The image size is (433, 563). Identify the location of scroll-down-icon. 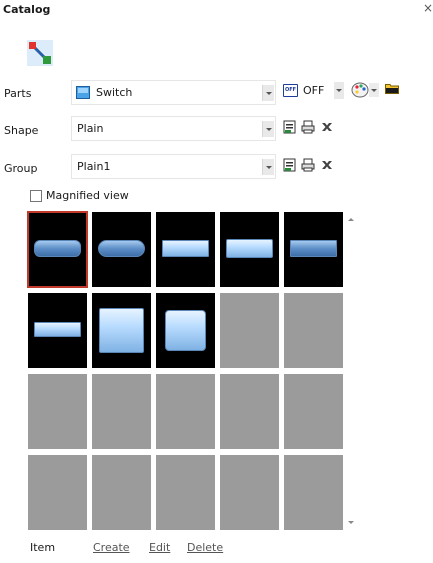
(351, 522).